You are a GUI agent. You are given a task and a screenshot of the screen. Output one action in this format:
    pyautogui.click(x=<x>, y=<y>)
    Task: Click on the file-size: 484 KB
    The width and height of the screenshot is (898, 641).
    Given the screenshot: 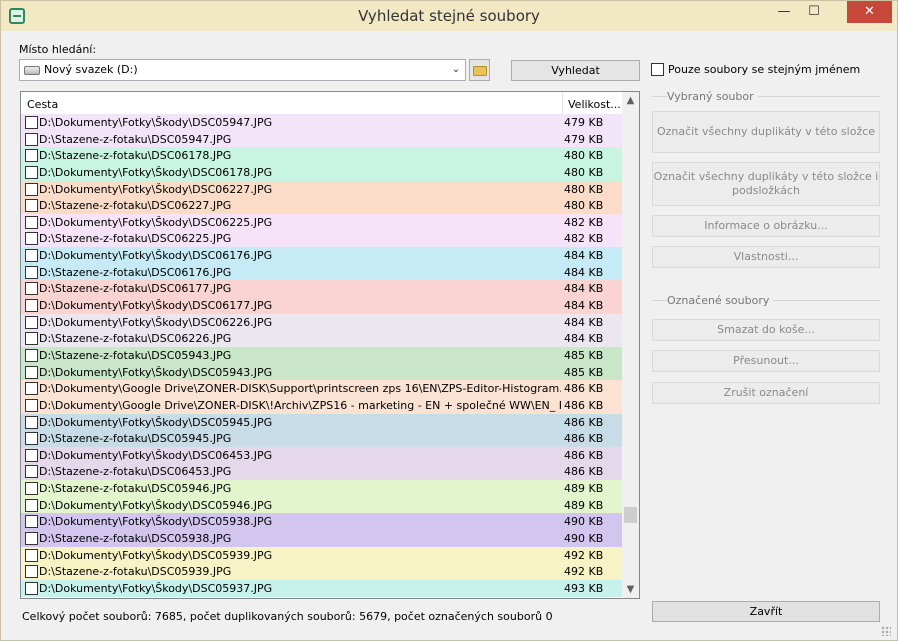 What is the action you would take?
    pyautogui.click(x=584, y=339)
    